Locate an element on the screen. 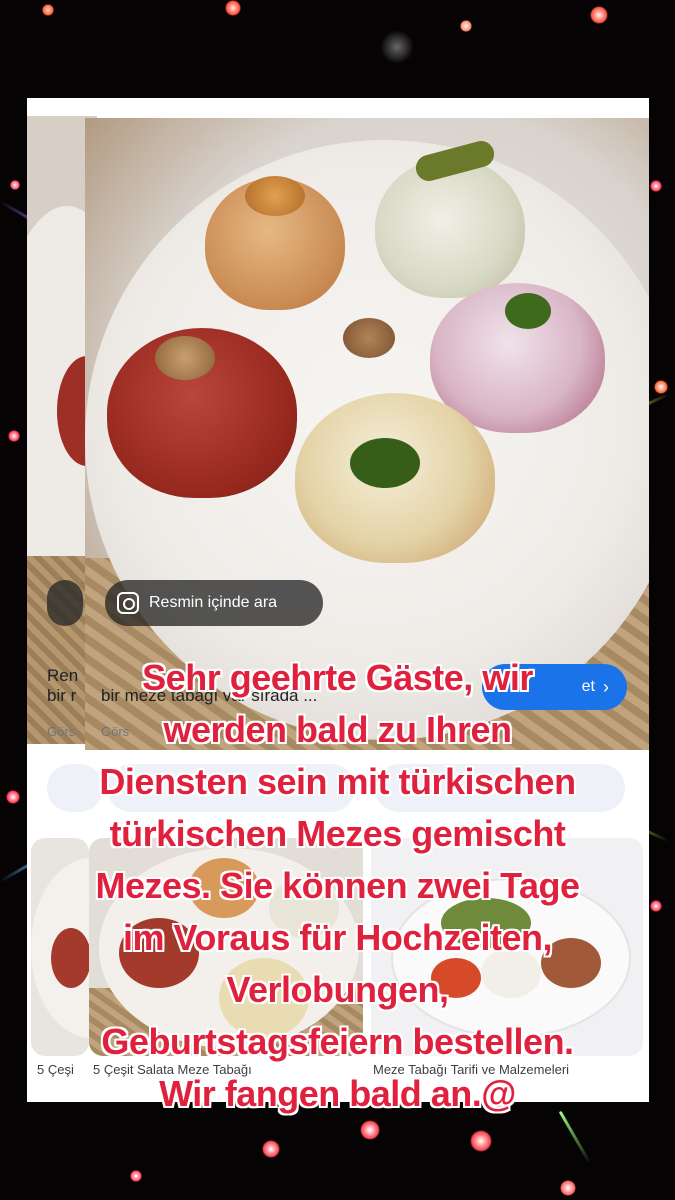  chickpea-garnish is located at coordinates (275, 196).